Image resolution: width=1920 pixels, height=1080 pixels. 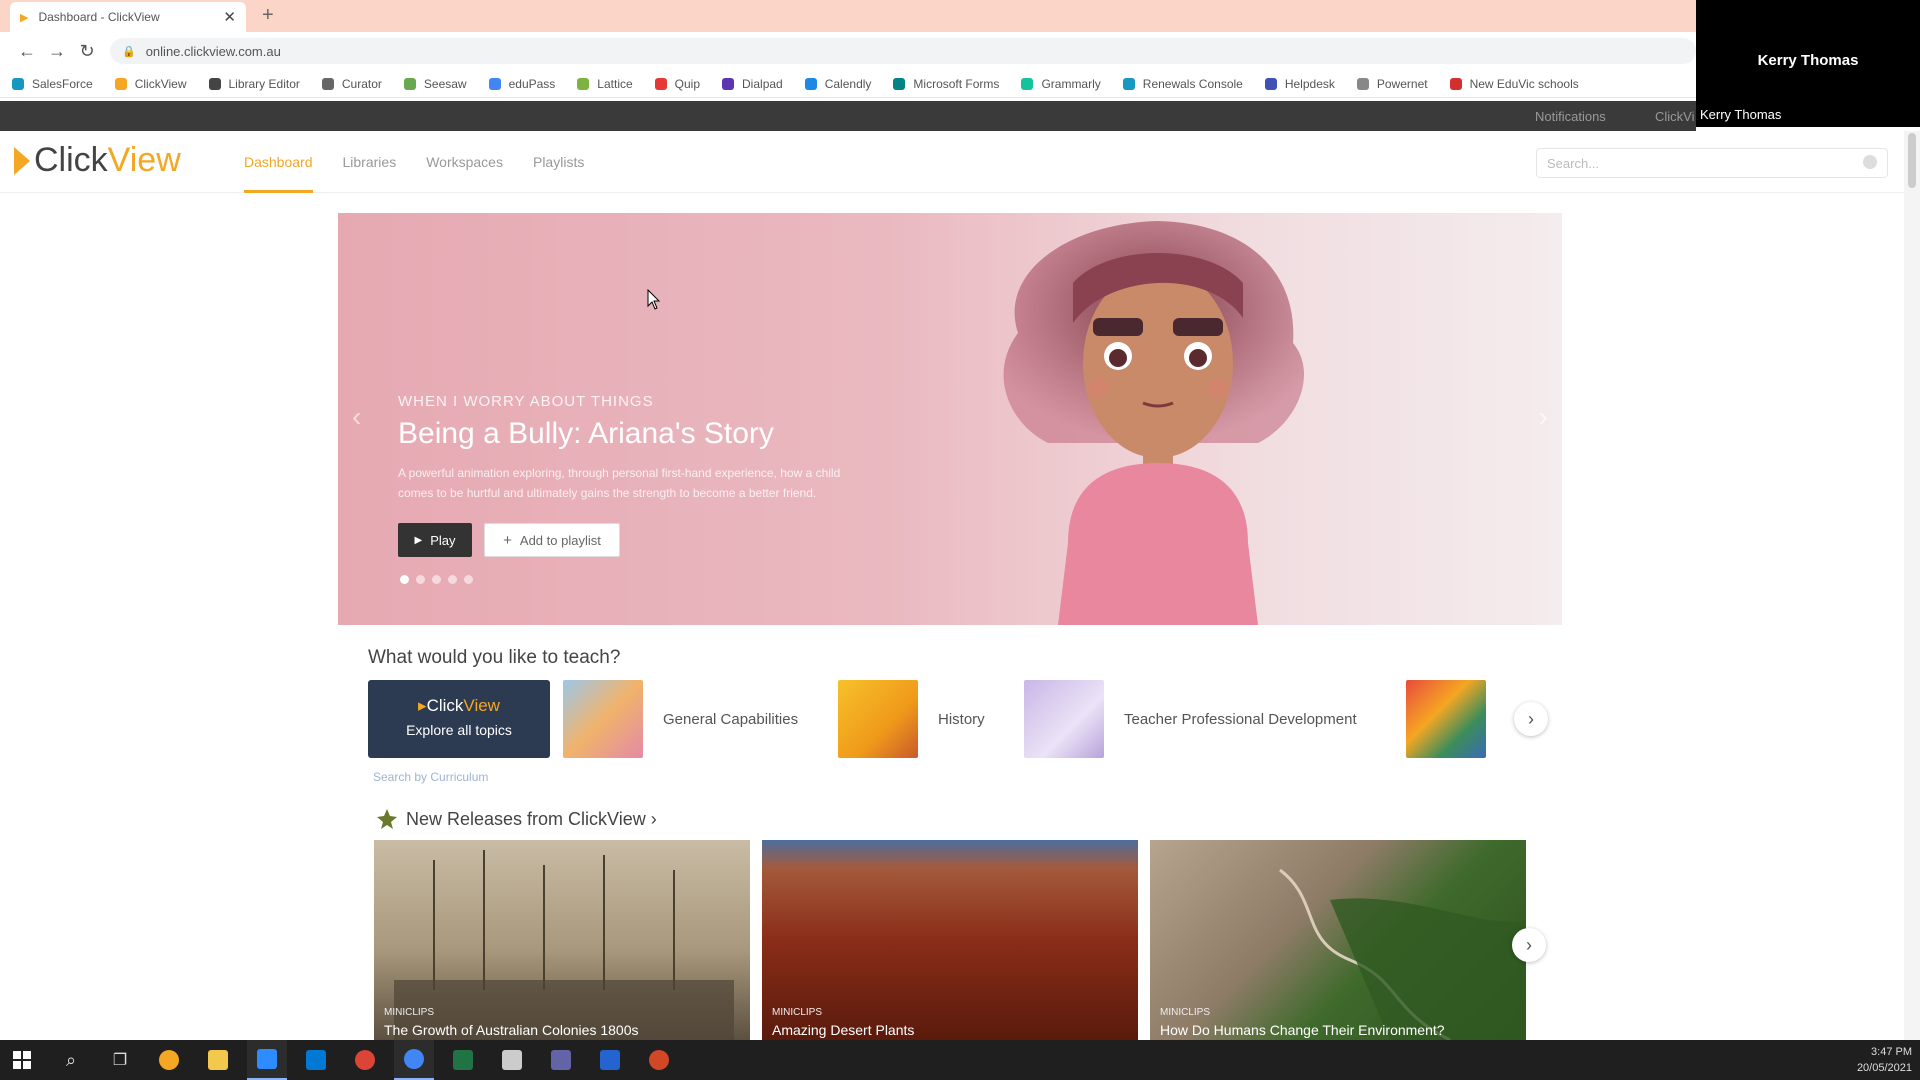 What do you see at coordinates (430, 777) in the screenshot?
I see `search-by-curriculum-link: Search by Curriculum` at bounding box center [430, 777].